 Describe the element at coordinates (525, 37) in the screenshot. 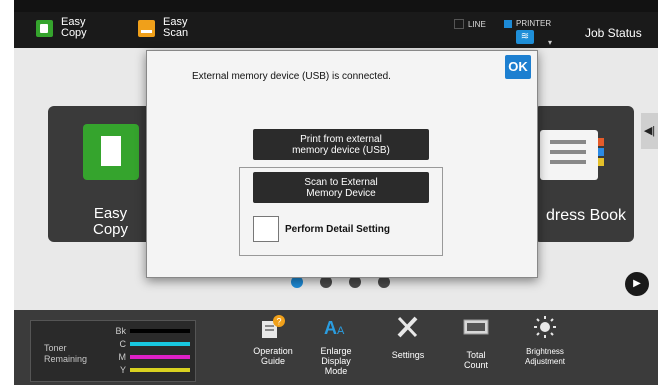

I see `wifi-icon: ≋` at that location.